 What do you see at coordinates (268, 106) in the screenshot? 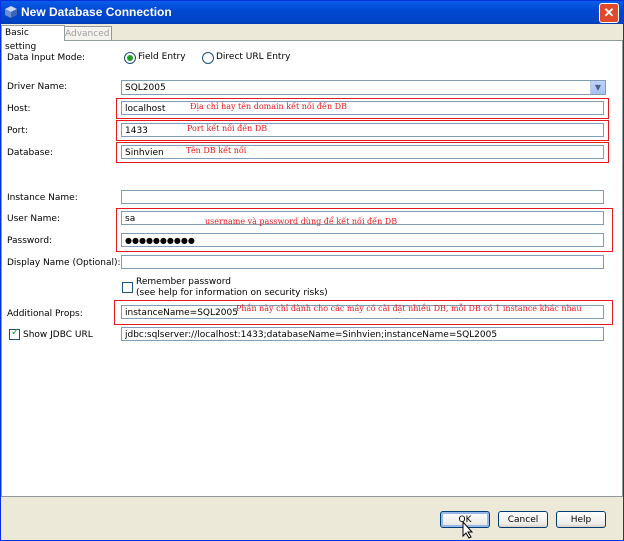
I see `host-annotation-note: Địa chỉ hay tên domain kết nối đến DB` at bounding box center [268, 106].